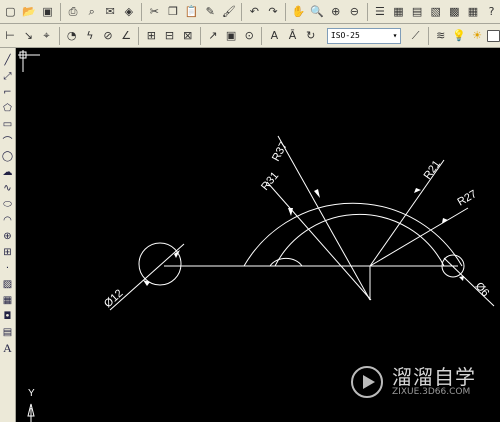 Image resolution: width=500 pixels, height=422 pixels. Describe the element at coordinates (469, 282) in the screenshot. I see `leader-d6` at that location.